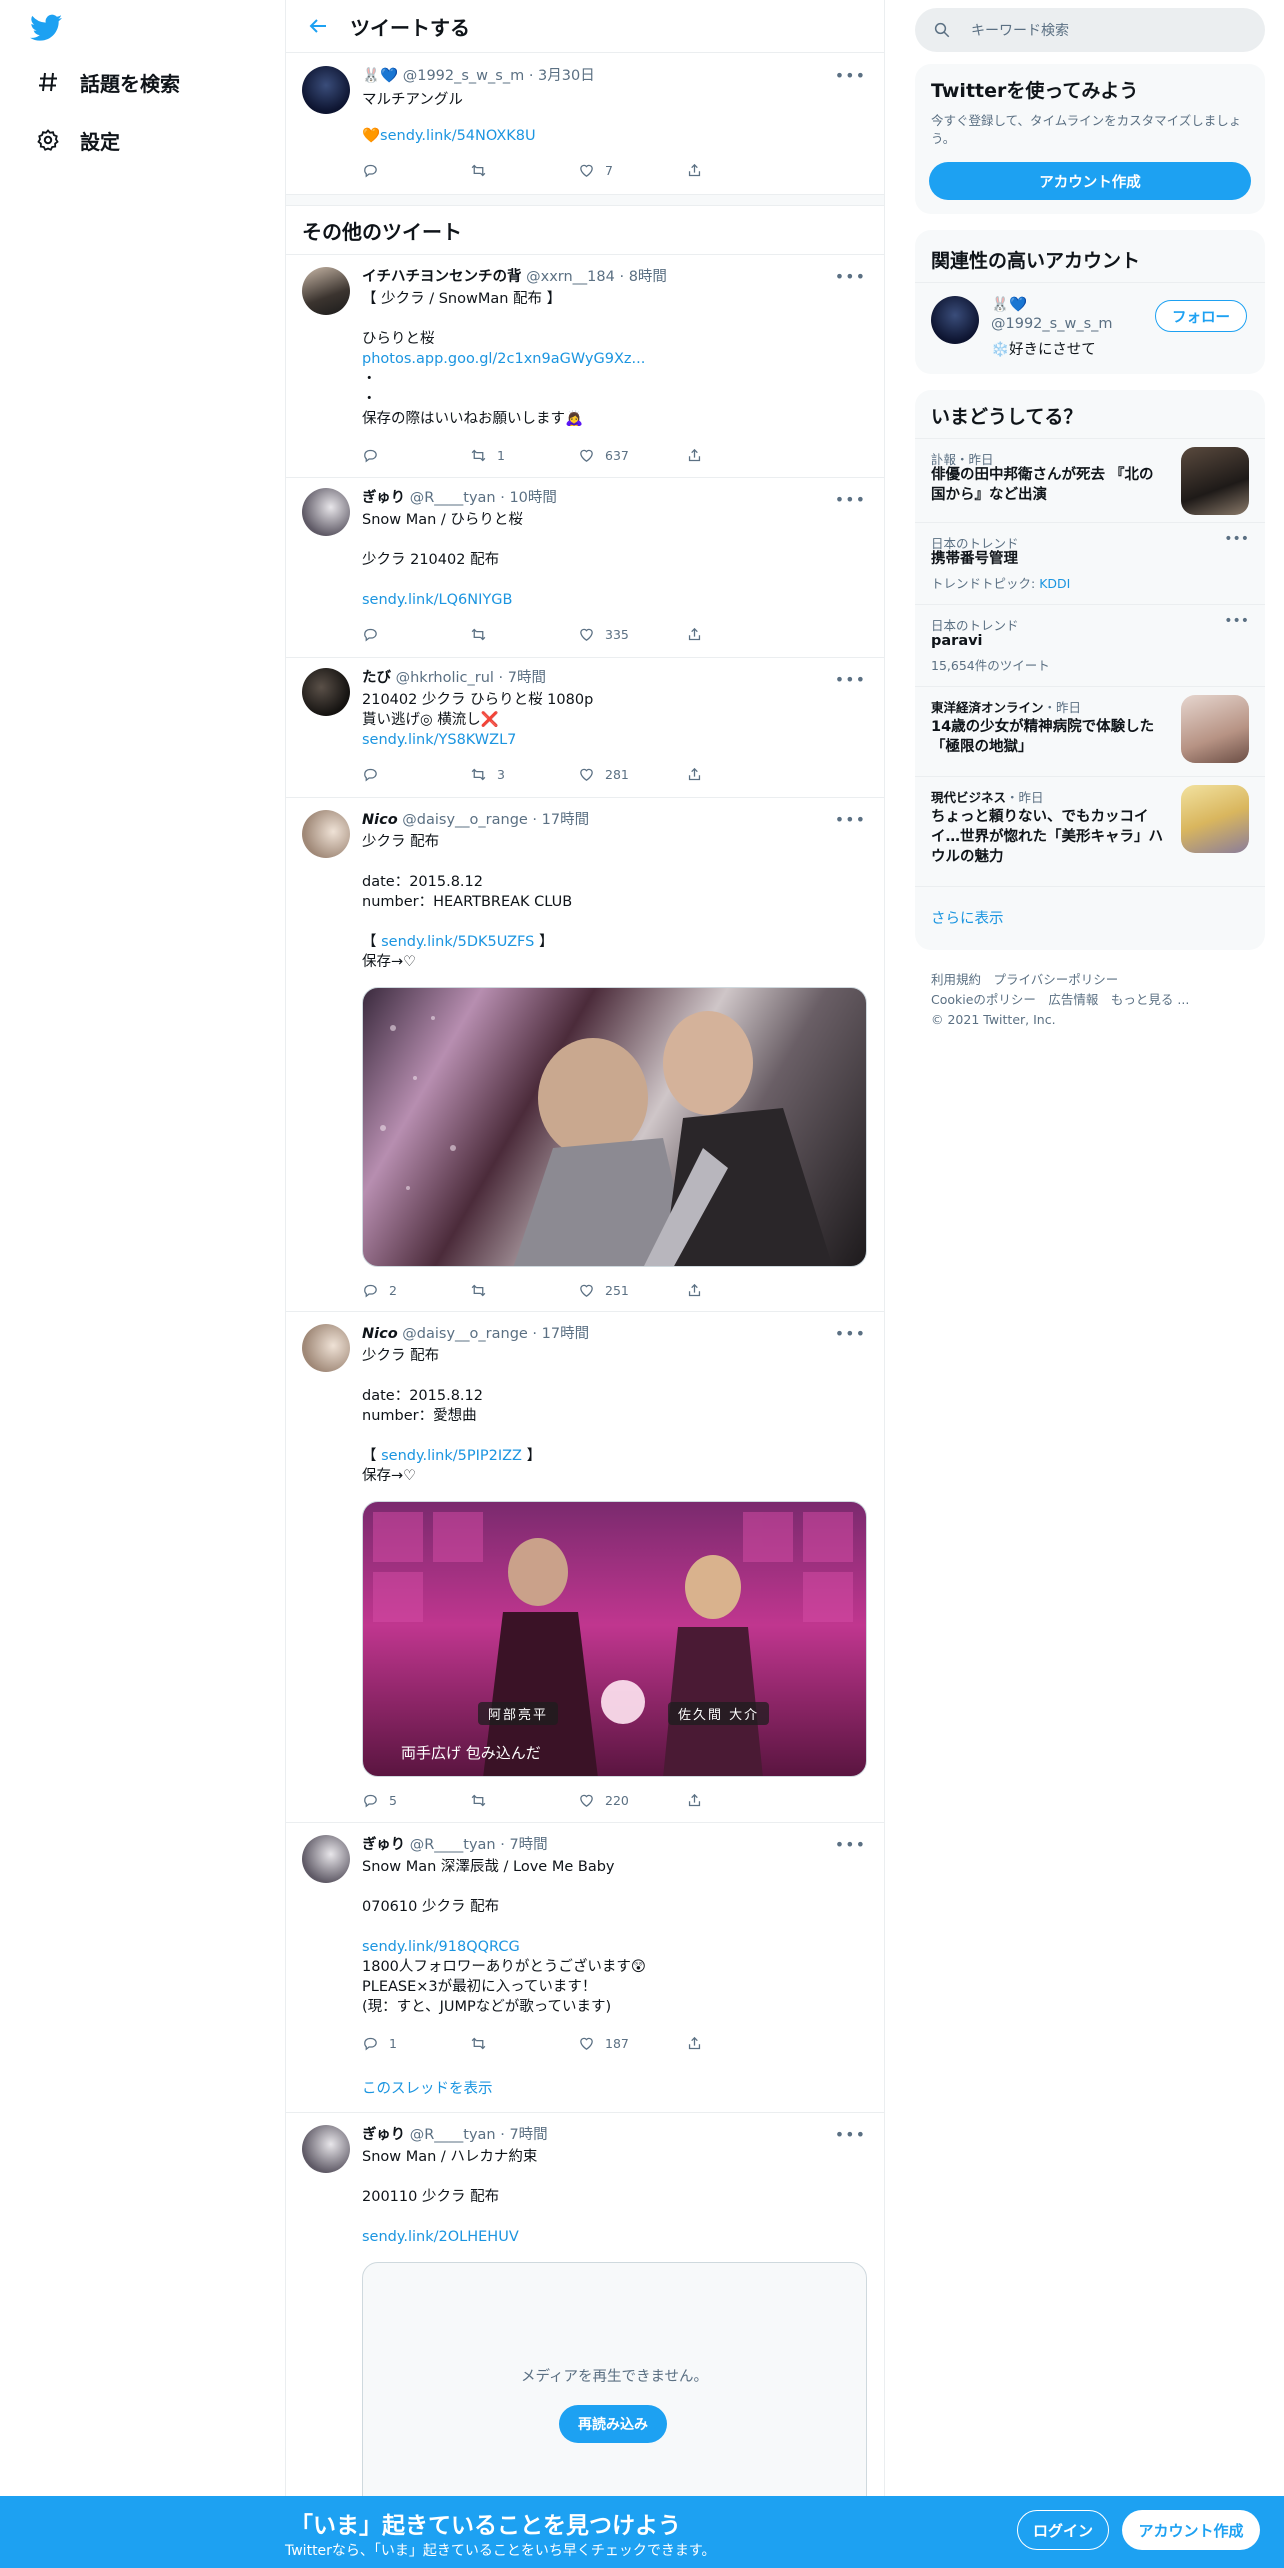  I want to click on signup-button: アカウント作成, so click(1191, 2530).